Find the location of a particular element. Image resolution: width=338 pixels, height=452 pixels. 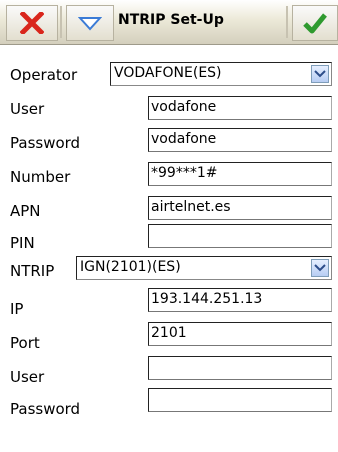

apn-field: airtelnet.es is located at coordinates (240, 208).